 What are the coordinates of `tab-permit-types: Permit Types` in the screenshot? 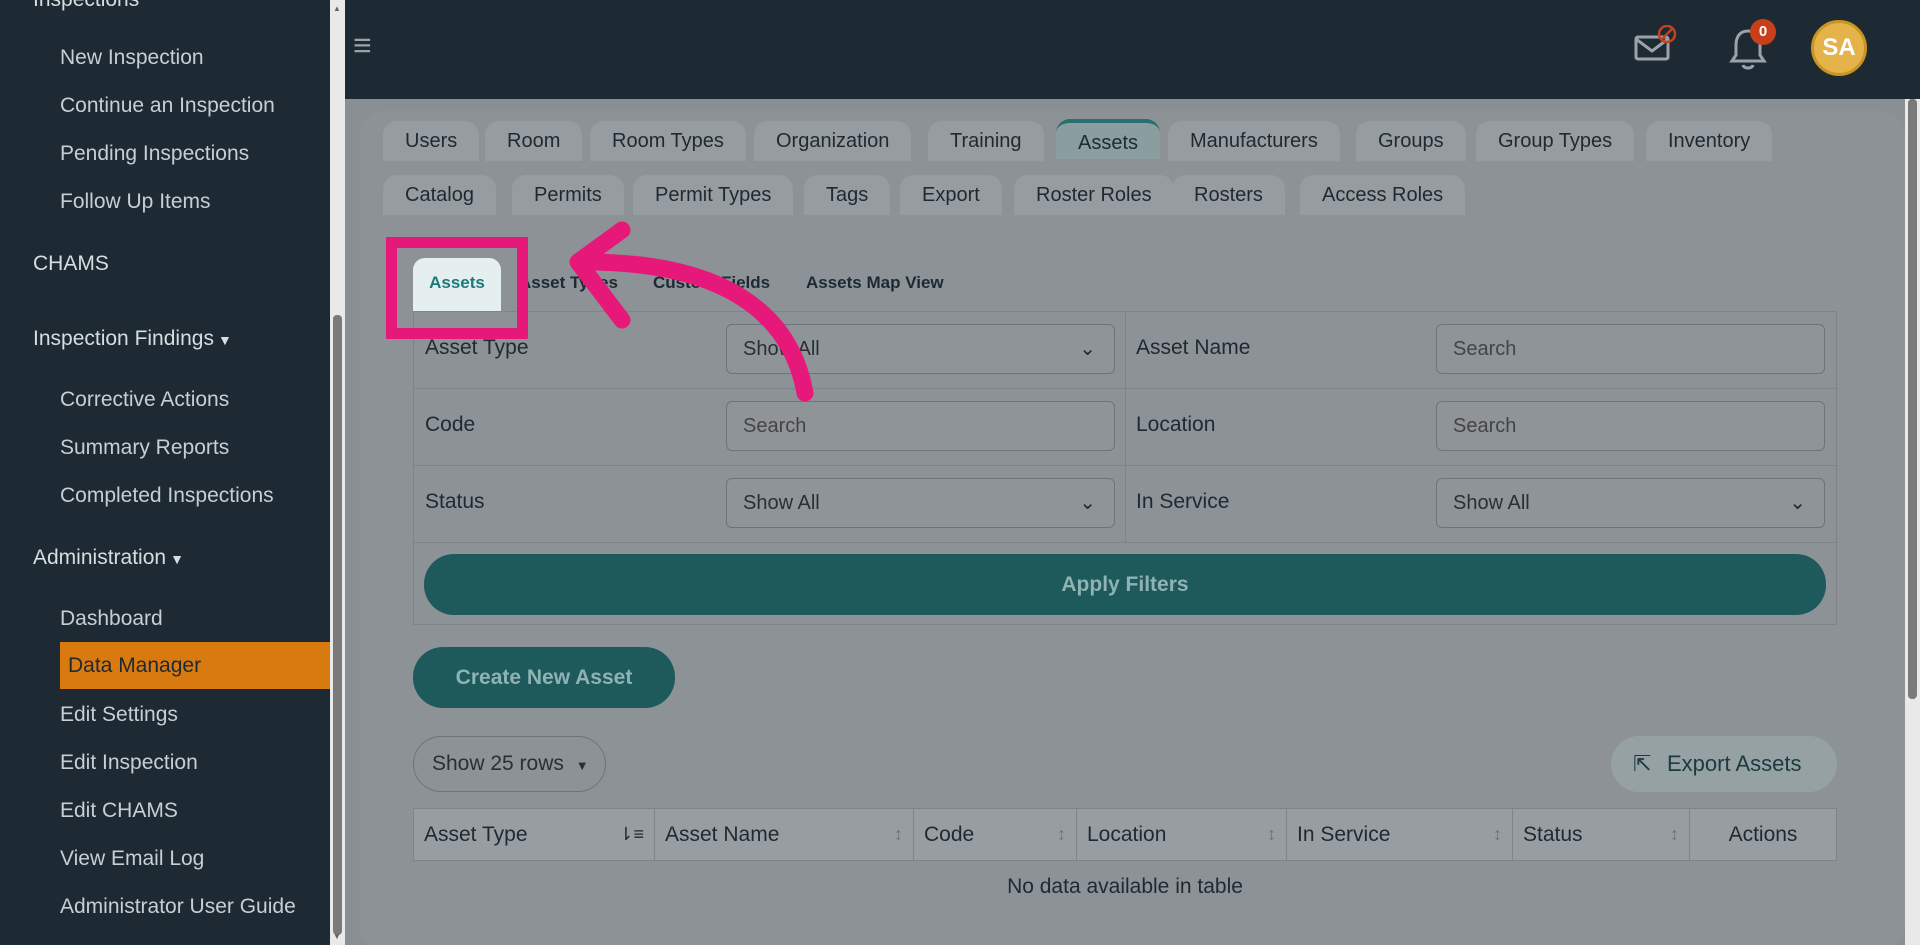 It's located at (713, 195).